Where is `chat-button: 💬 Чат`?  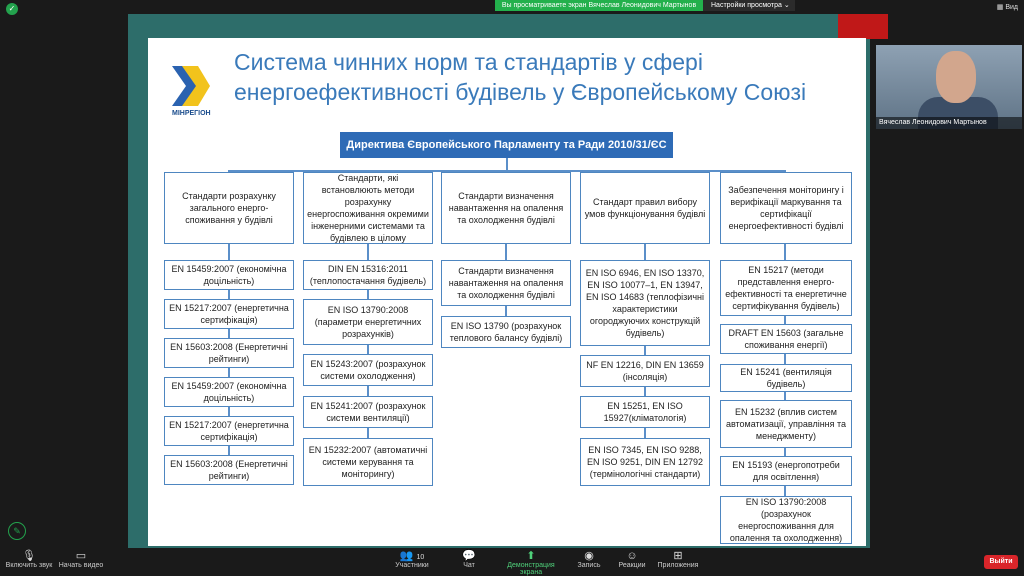 chat-button: 💬 Чат is located at coordinates (469, 562).